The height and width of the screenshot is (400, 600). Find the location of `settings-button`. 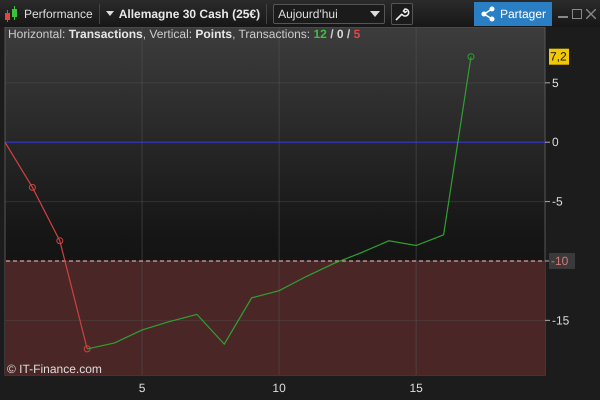

settings-button is located at coordinates (402, 13).